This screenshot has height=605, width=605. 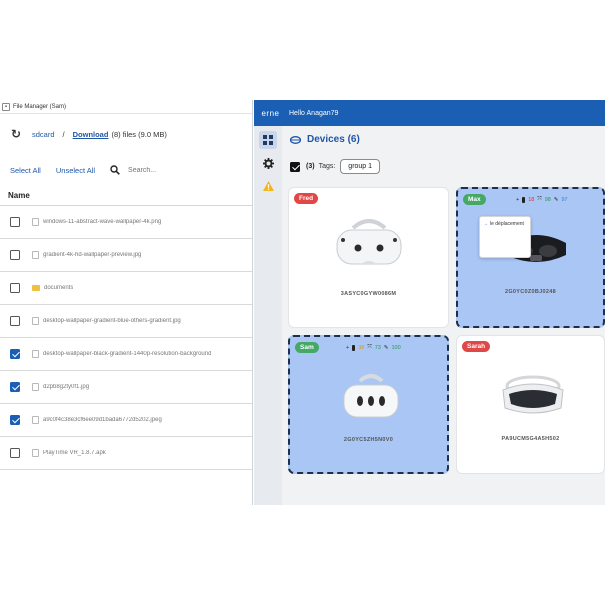 What do you see at coordinates (360, 166) in the screenshot?
I see `tag-chip: group 1` at bounding box center [360, 166].